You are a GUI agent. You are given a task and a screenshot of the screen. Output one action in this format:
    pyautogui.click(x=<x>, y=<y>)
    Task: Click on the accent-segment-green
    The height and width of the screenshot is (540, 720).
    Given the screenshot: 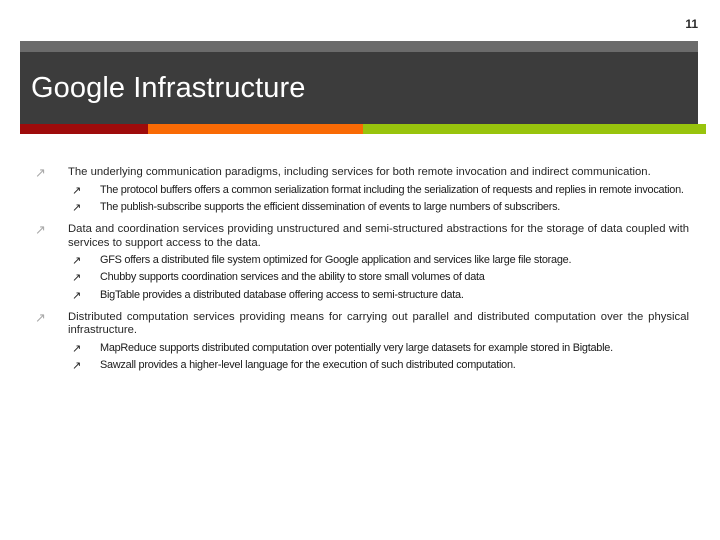 What is the action you would take?
    pyautogui.click(x=534, y=129)
    